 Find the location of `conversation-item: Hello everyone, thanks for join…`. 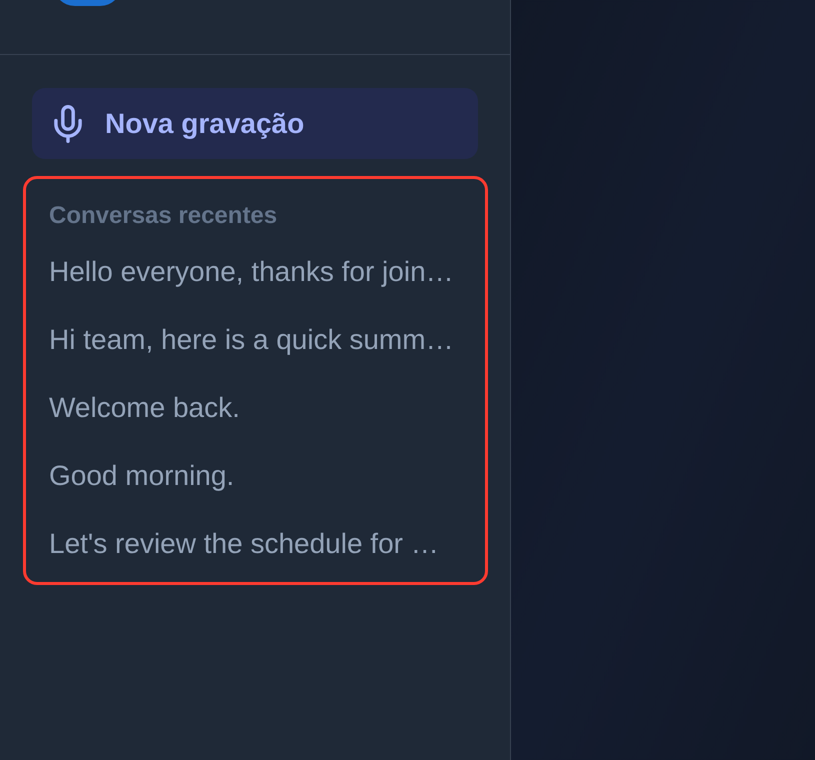

conversation-item: Hello everyone, thanks for join… is located at coordinates (251, 272).